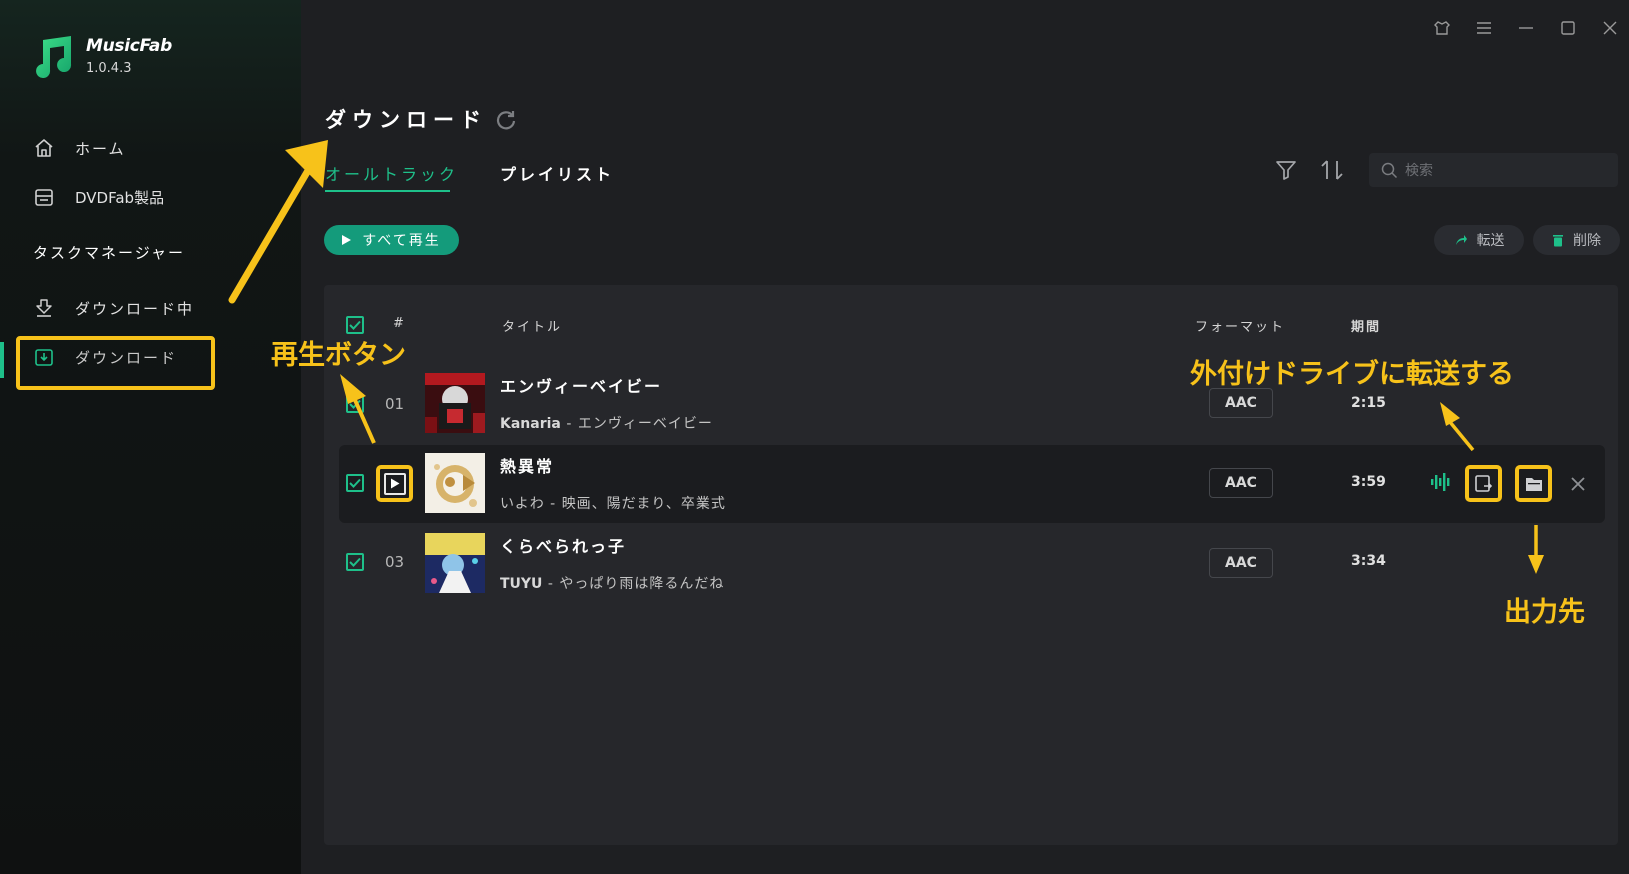 Image resolution: width=1629 pixels, height=874 pixels. Describe the element at coordinates (115, 363) in the screenshot. I see `downloaded-highlight-box` at that location.